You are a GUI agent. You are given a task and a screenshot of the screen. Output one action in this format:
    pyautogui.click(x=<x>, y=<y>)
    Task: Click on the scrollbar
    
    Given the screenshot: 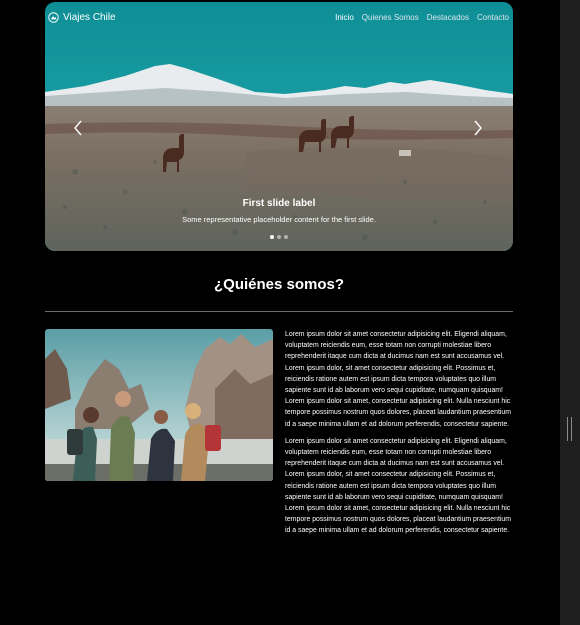 What is the action you would take?
    pyautogui.click(x=570, y=312)
    